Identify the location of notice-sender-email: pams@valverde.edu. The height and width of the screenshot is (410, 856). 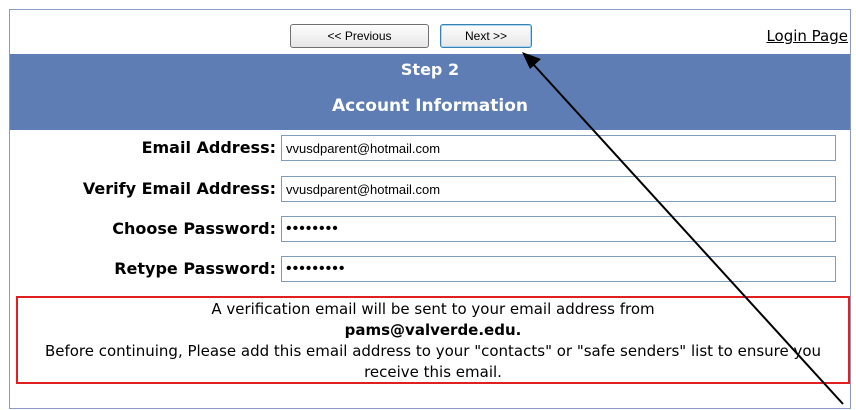
(430, 330).